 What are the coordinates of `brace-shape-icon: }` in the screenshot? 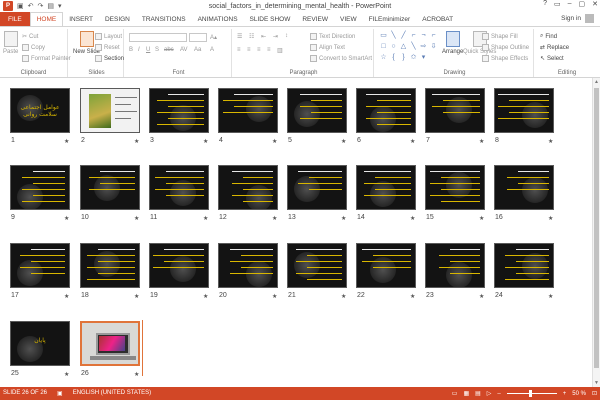 It's located at (403, 58).